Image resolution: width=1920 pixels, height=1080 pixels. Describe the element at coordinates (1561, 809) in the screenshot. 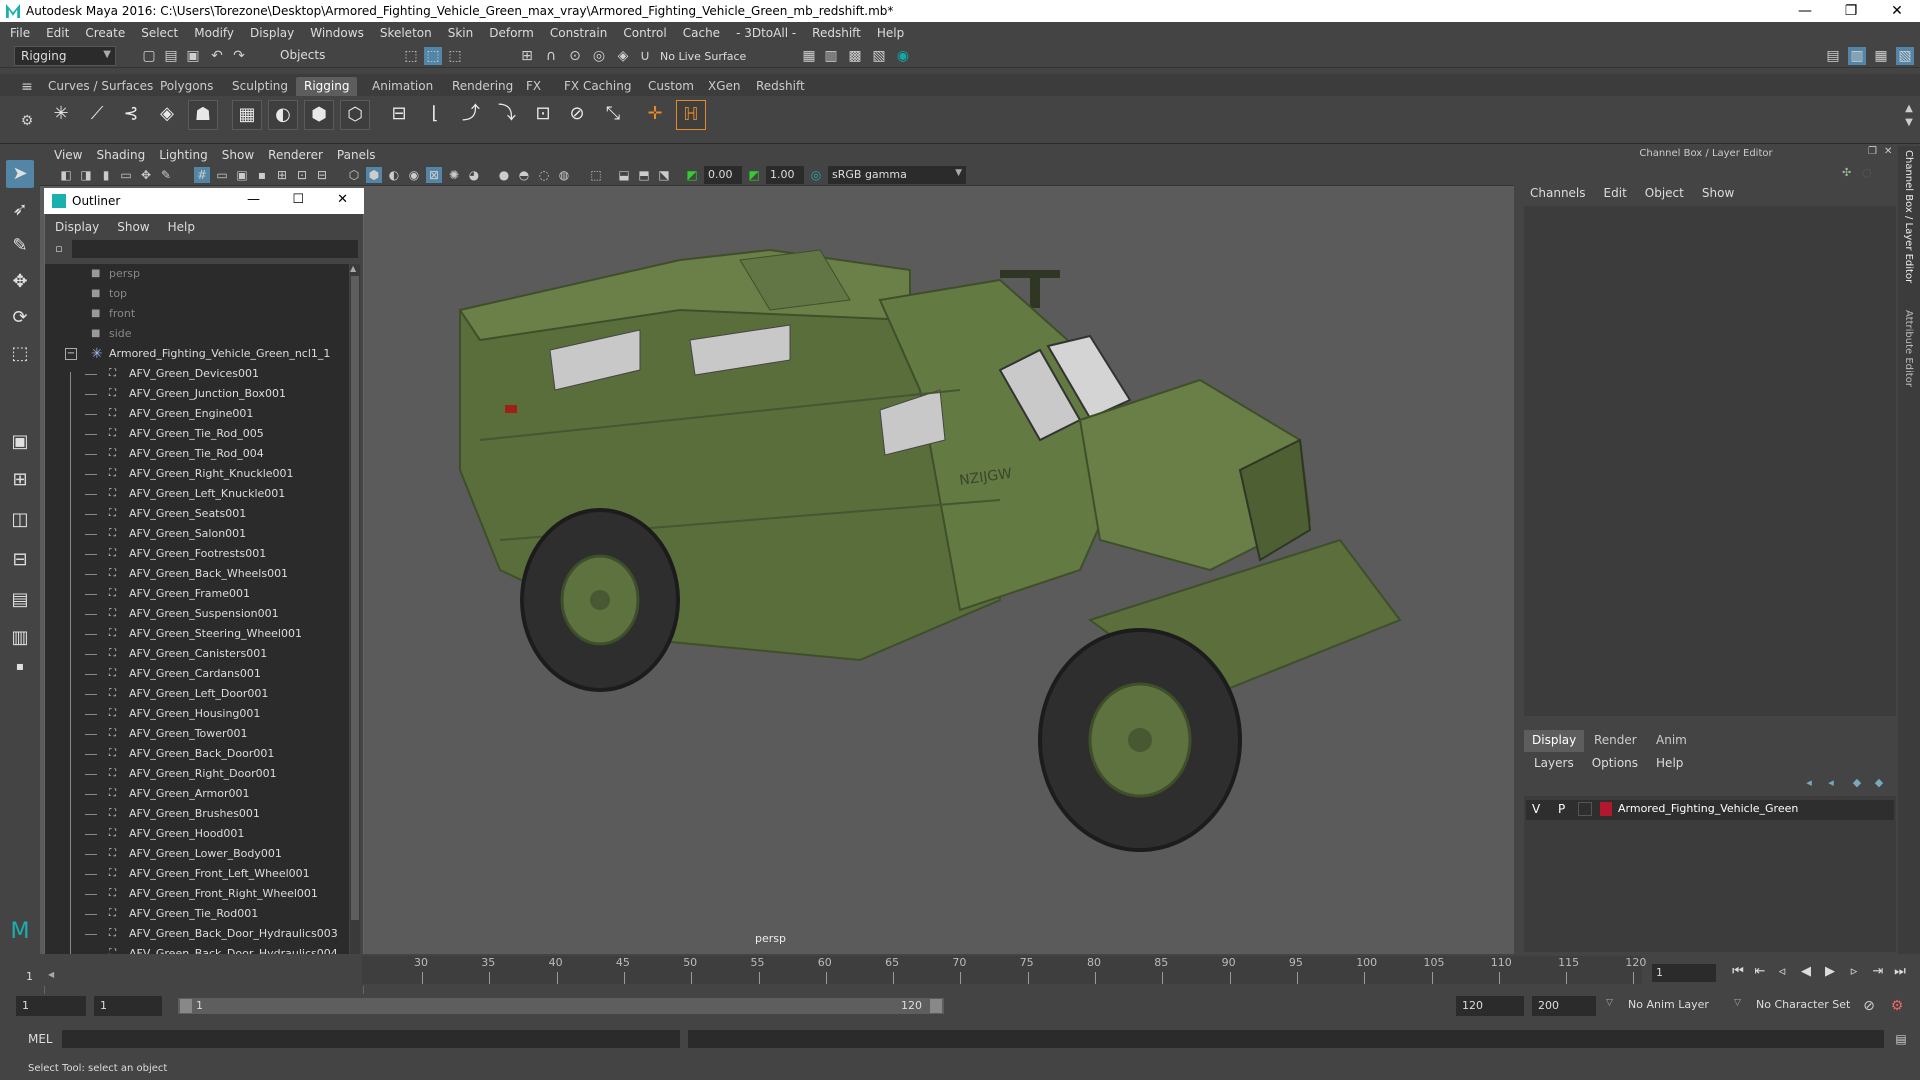

I see `layer-playback-toggle: P` at that location.